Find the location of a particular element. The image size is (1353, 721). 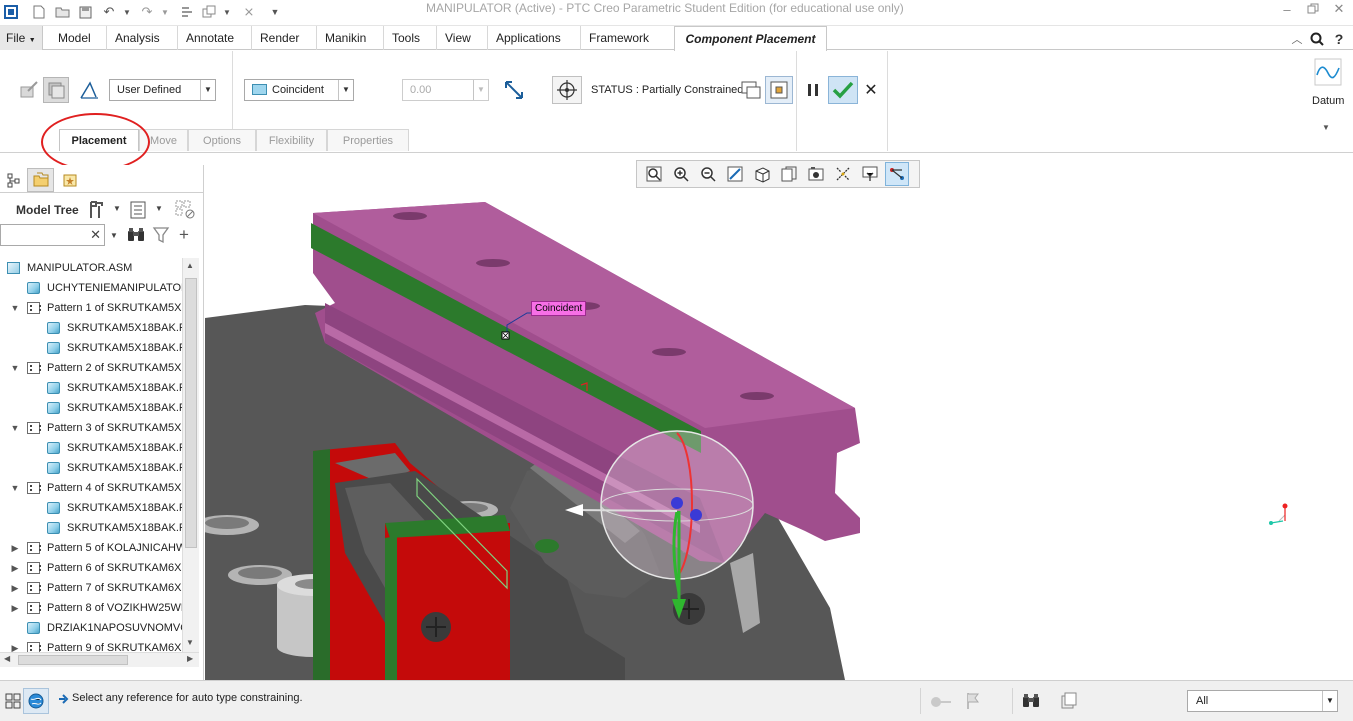

selection-filter-dropdown: All ▼ is located at coordinates (1262, 701).